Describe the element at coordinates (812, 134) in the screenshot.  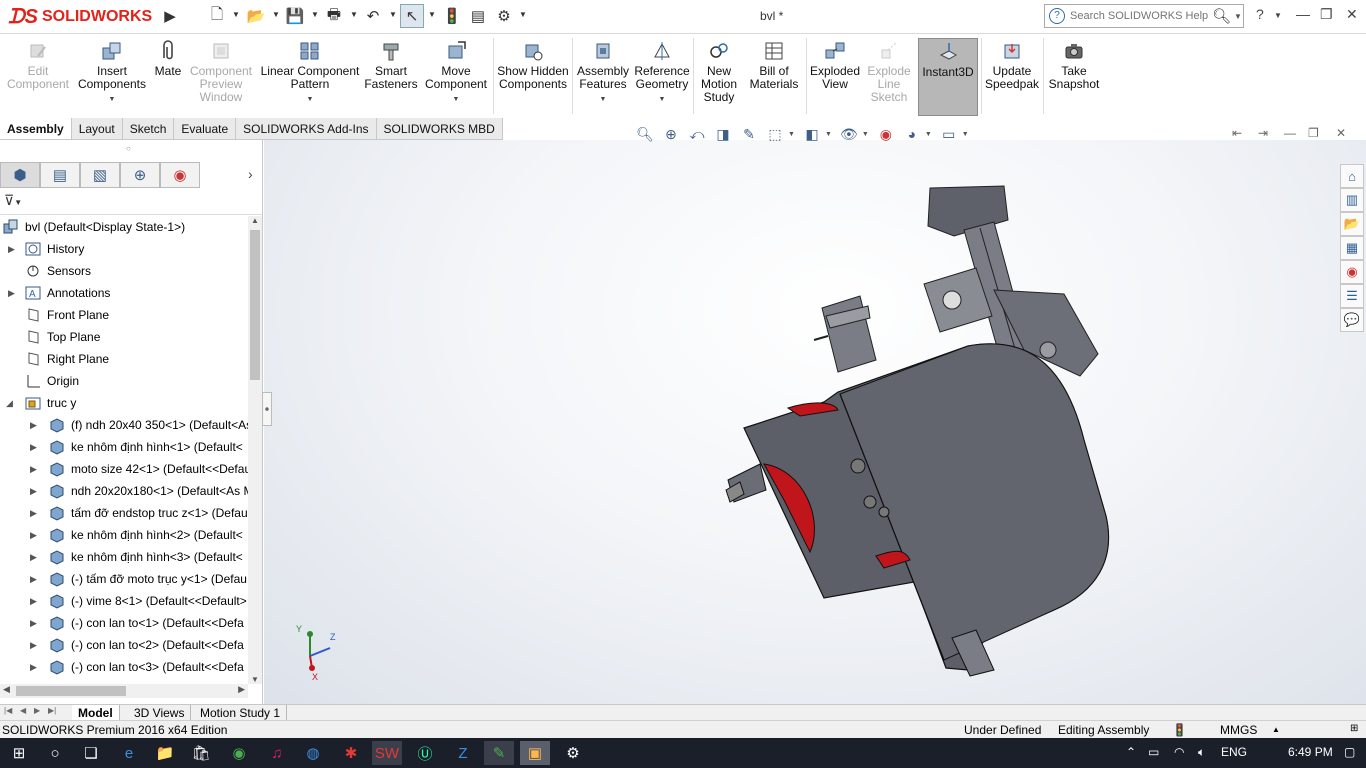
I see `display-style-icon: ◧` at that location.